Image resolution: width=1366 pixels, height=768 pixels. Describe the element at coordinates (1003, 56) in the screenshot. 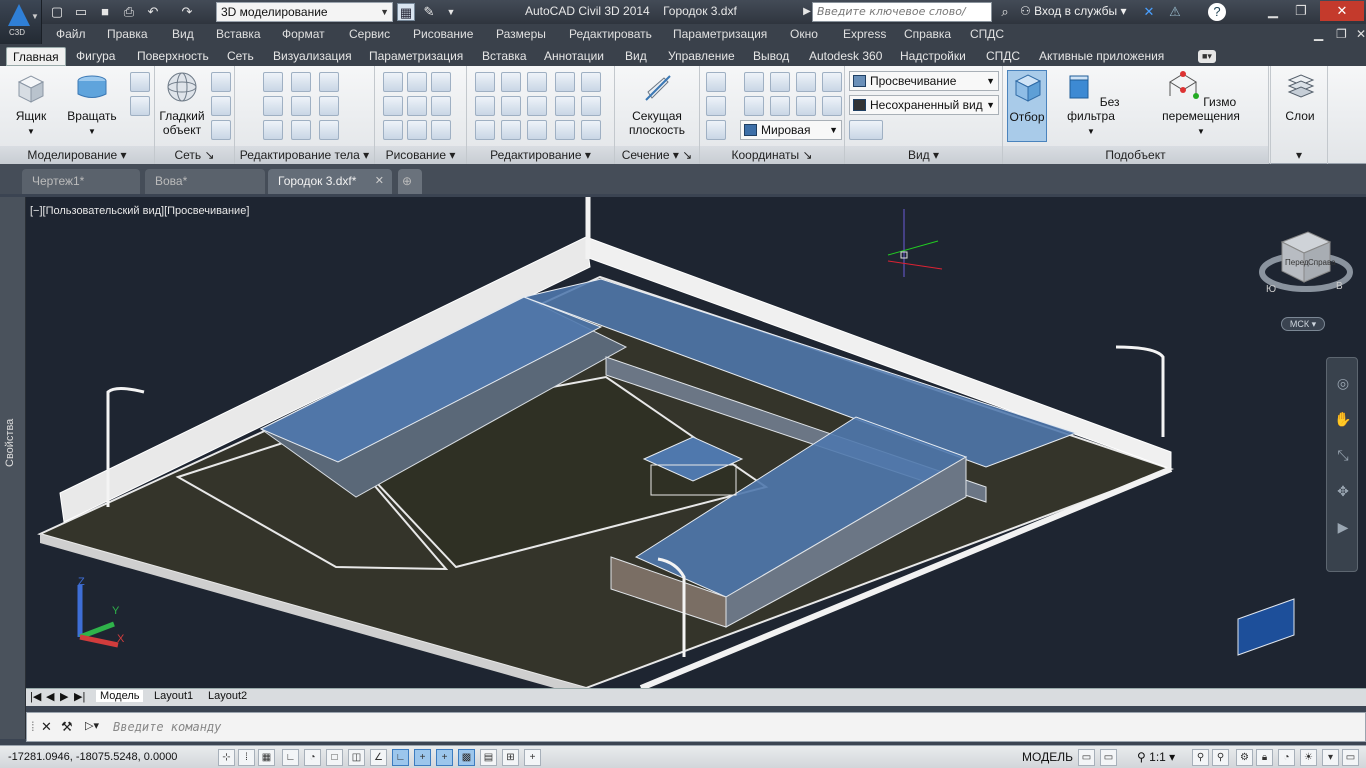

I see `ribbon-tab: СПДС` at that location.